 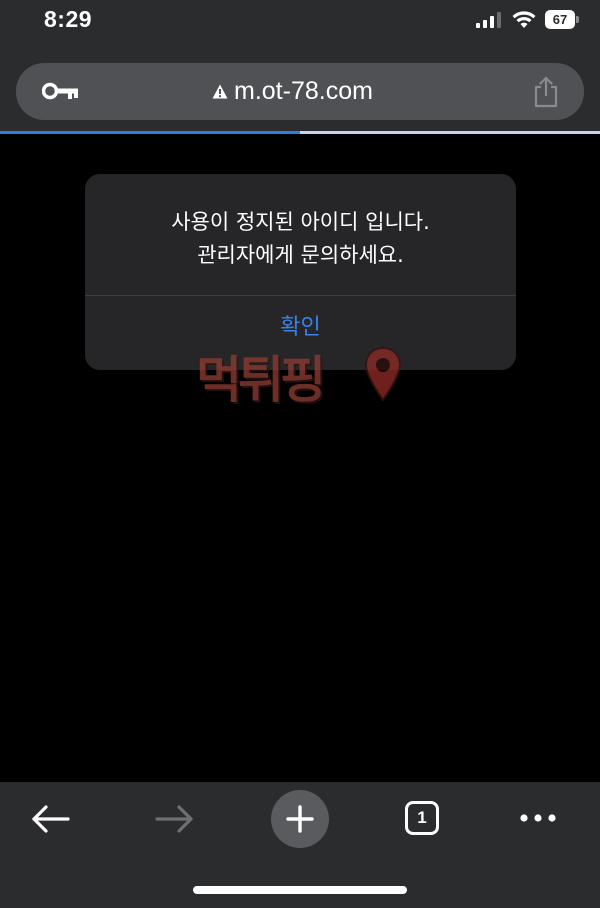 What do you see at coordinates (300, 255) in the screenshot?
I see `alert-message-line2: 관리자에게 문의하세요.` at bounding box center [300, 255].